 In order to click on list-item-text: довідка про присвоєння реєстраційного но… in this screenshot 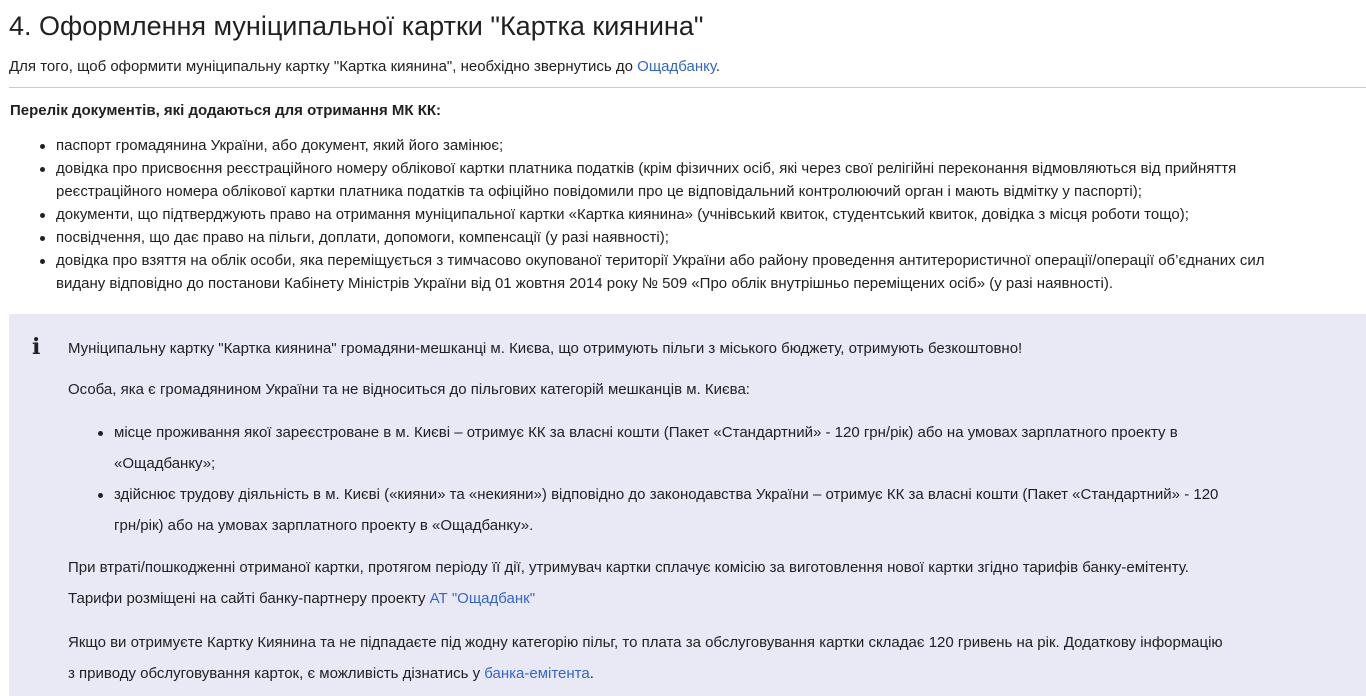, I will do `click(646, 168)`.